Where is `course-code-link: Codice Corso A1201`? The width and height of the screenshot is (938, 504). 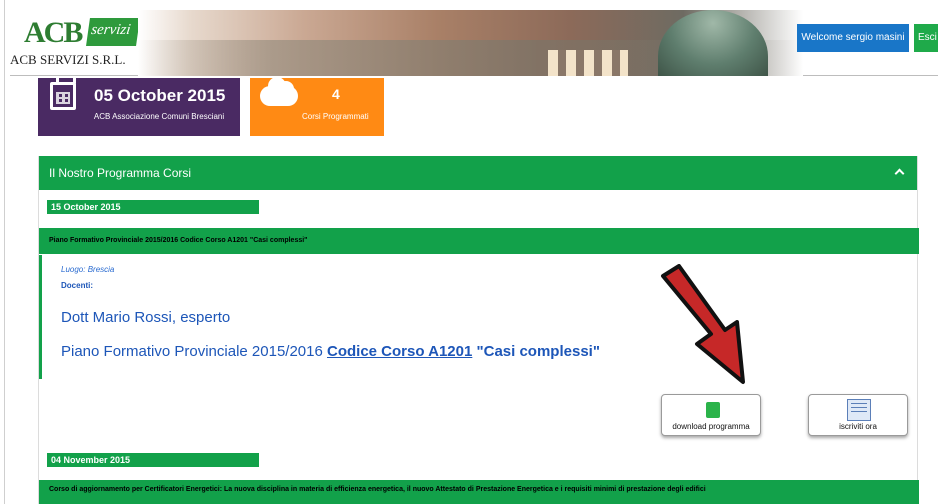
course-code-link: Codice Corso A1201 is located at coordinates (399, 351).